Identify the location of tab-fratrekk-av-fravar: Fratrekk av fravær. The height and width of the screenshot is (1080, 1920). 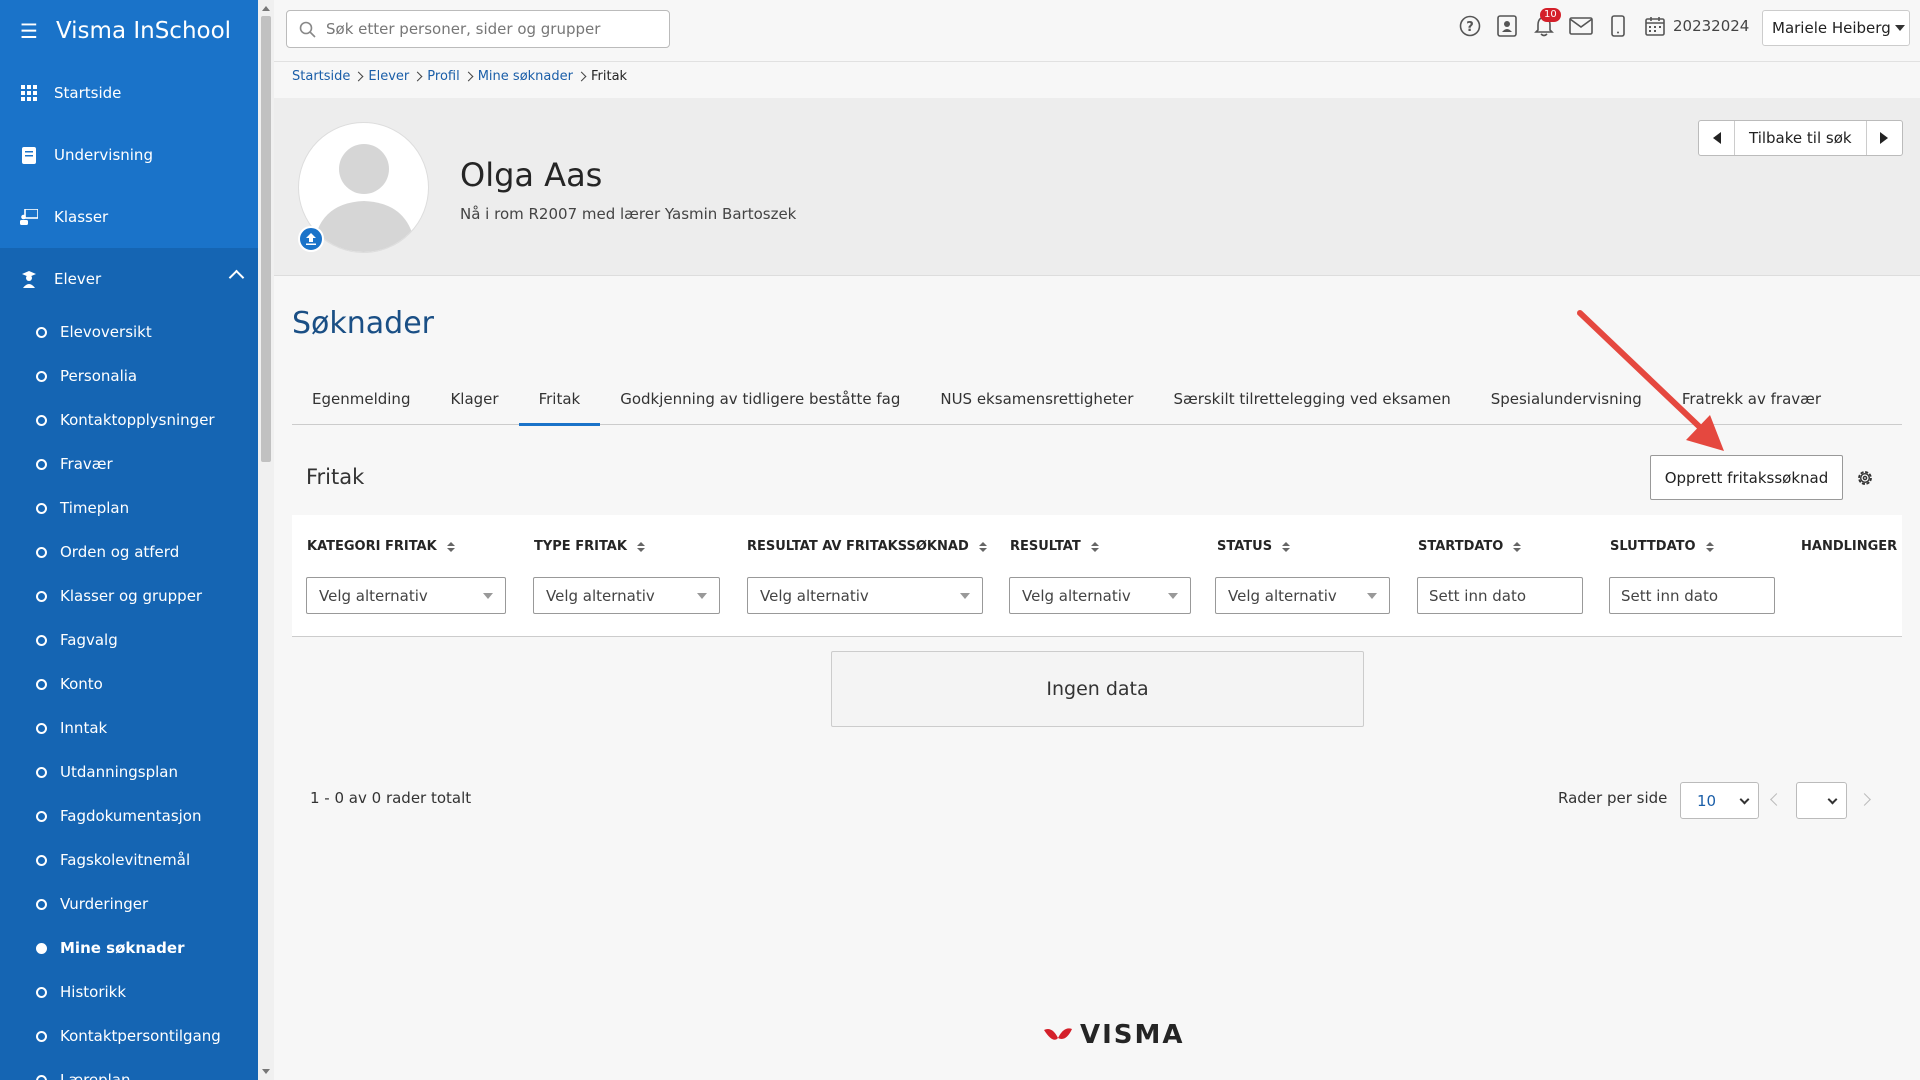
(1751, 398).